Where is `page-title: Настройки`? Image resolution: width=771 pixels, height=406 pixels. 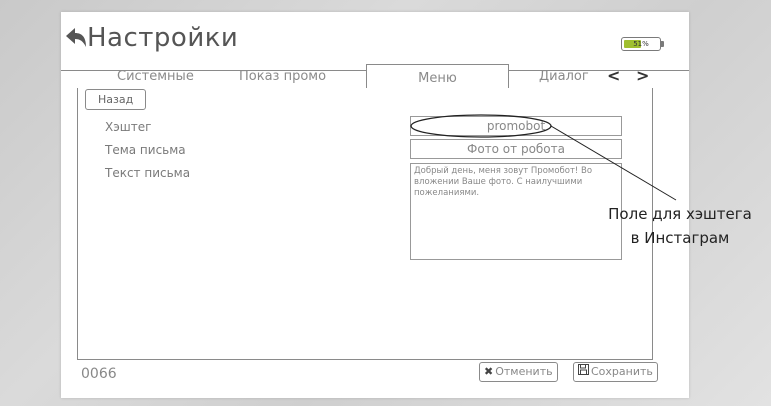
page-title: Настройки is located at coordinates (163, 38).